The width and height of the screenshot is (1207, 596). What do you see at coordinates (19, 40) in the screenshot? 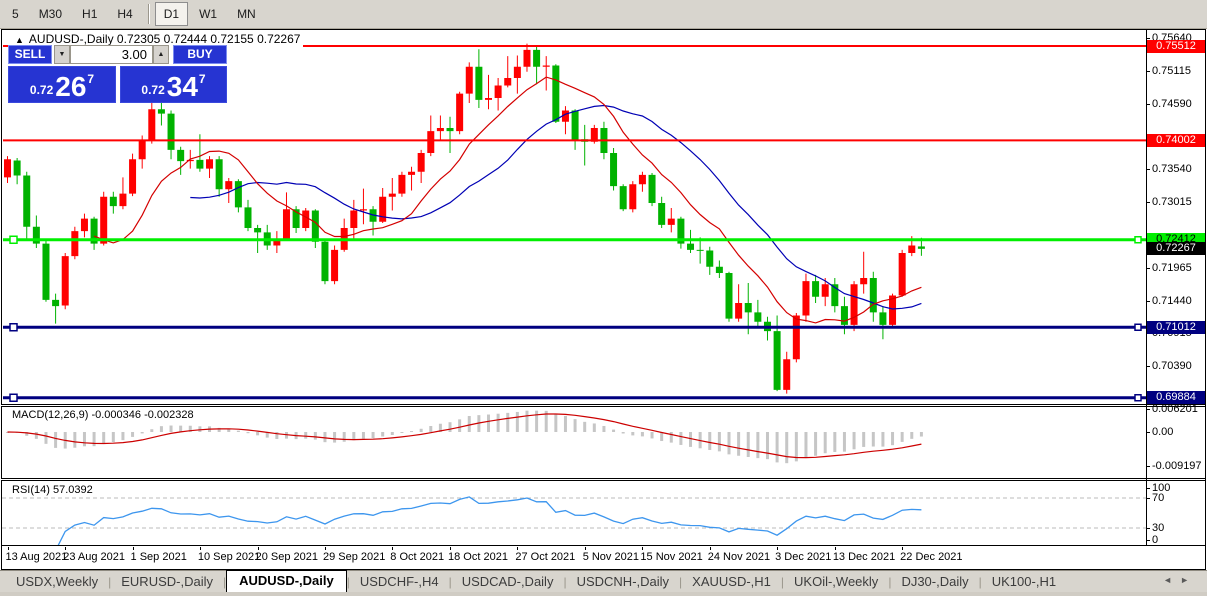
I see `collapse-icon: ▲` at bounding box center [19, 40].